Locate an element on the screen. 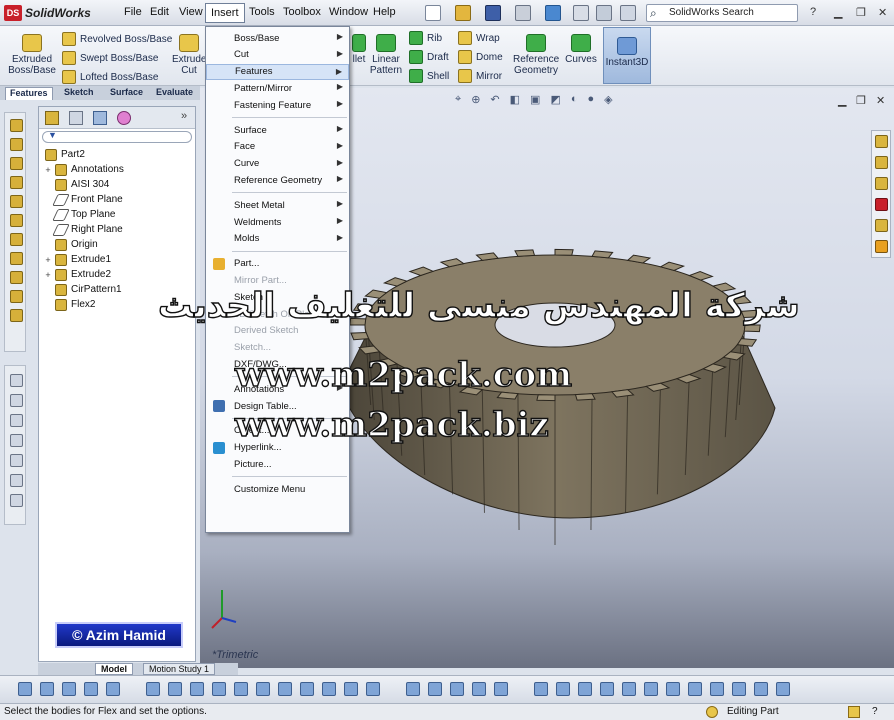  appearance-icon: ● is located at coordinates (591, 99).